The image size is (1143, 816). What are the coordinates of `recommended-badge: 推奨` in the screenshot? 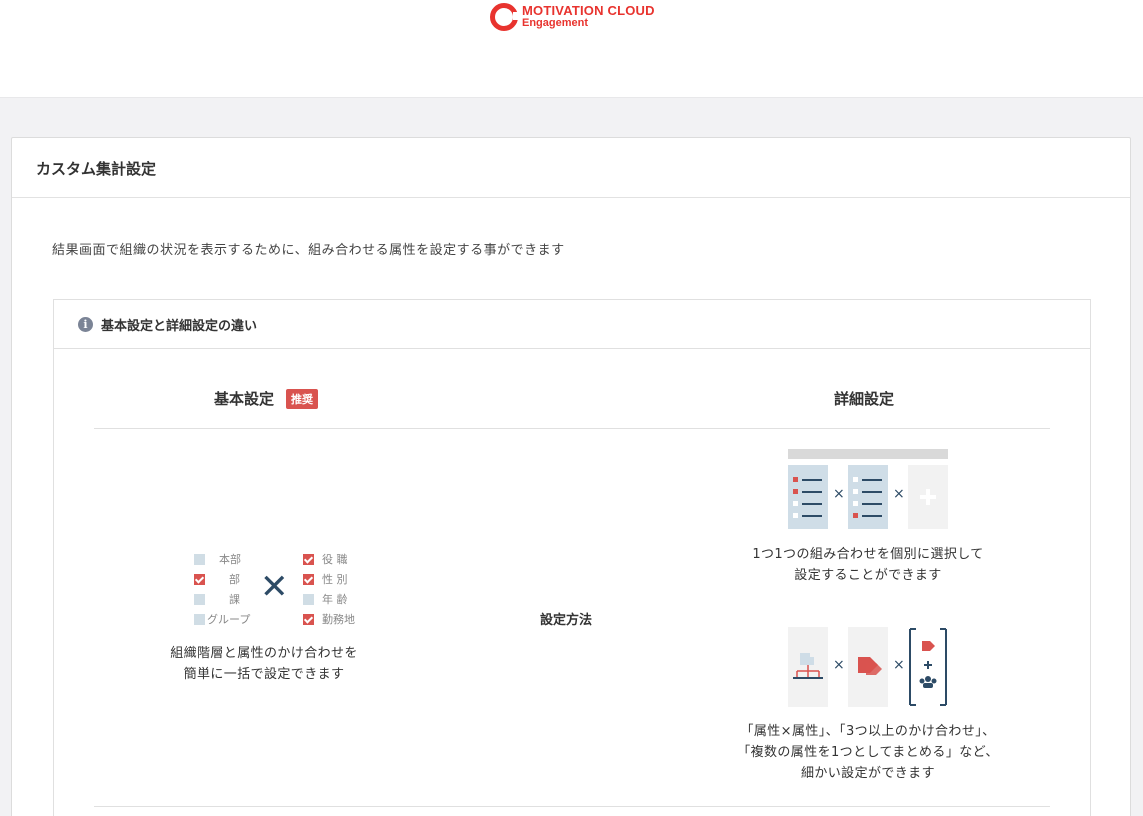 It's located at (302, 398).